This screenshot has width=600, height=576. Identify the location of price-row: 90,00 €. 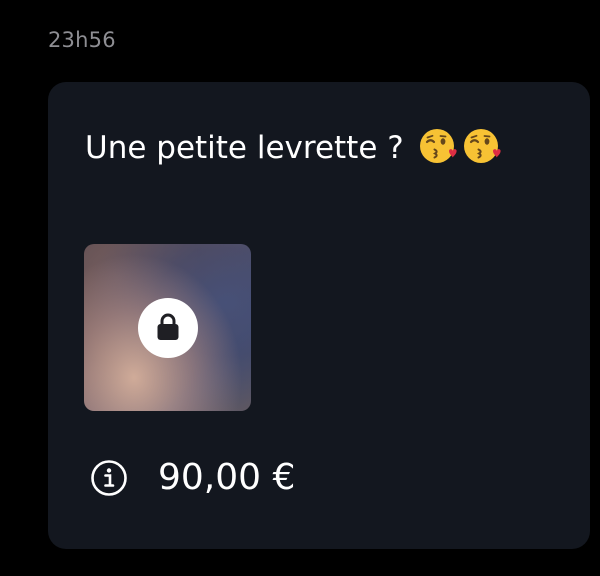
(192, 478).